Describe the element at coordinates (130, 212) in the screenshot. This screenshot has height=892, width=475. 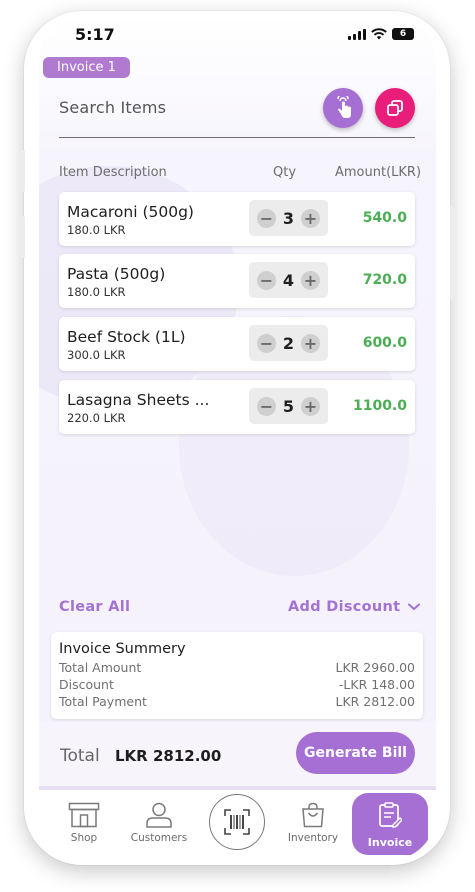
I see `item-name: Macaroni (500g)` at that location.